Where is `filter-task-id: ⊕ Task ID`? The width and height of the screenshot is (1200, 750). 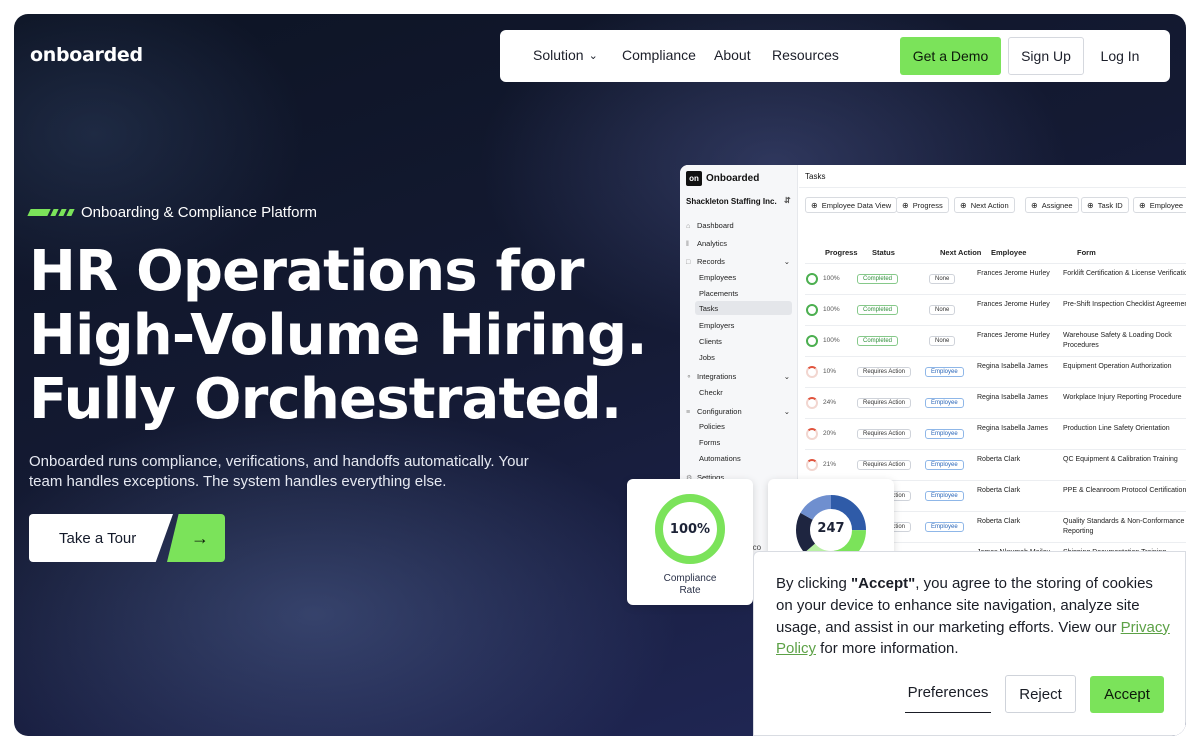 filter-task-id: ⊕ Task ID is located at coordinates (1105, 205).